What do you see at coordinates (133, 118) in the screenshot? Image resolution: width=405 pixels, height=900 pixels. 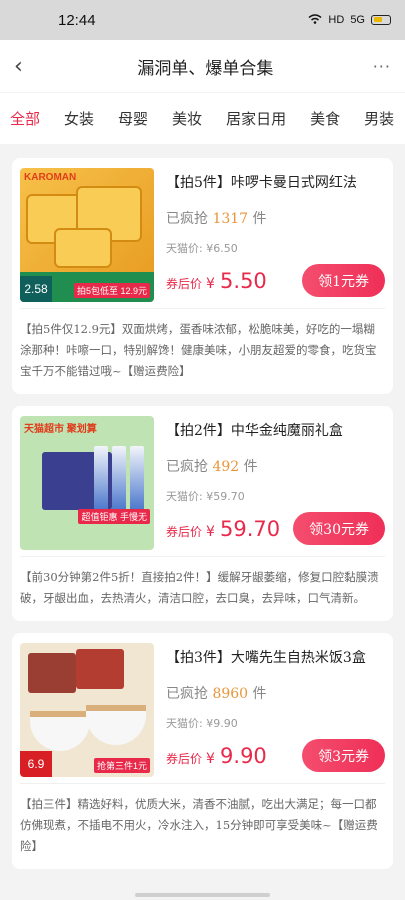 I see `tab-baby: 母婴` at bounding box center [133, 118].